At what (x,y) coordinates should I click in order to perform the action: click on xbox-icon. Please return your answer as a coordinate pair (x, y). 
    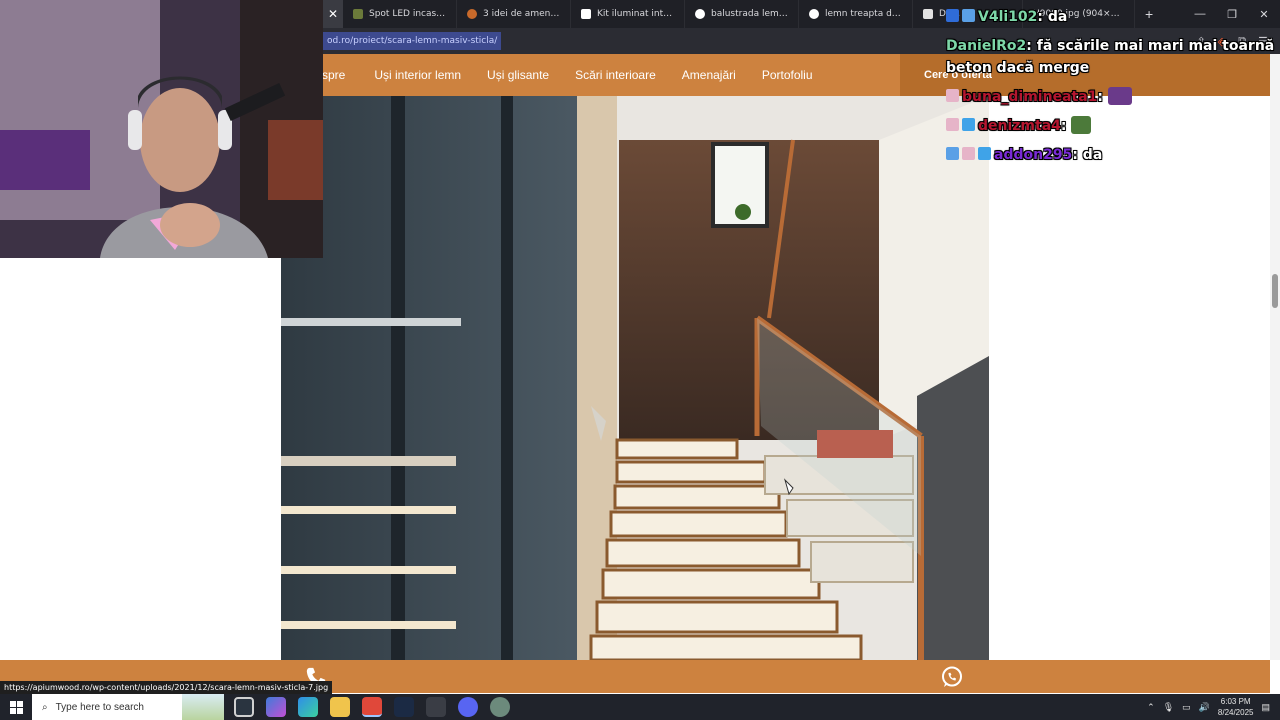
    Looking at the image, I should click on (436, 707).